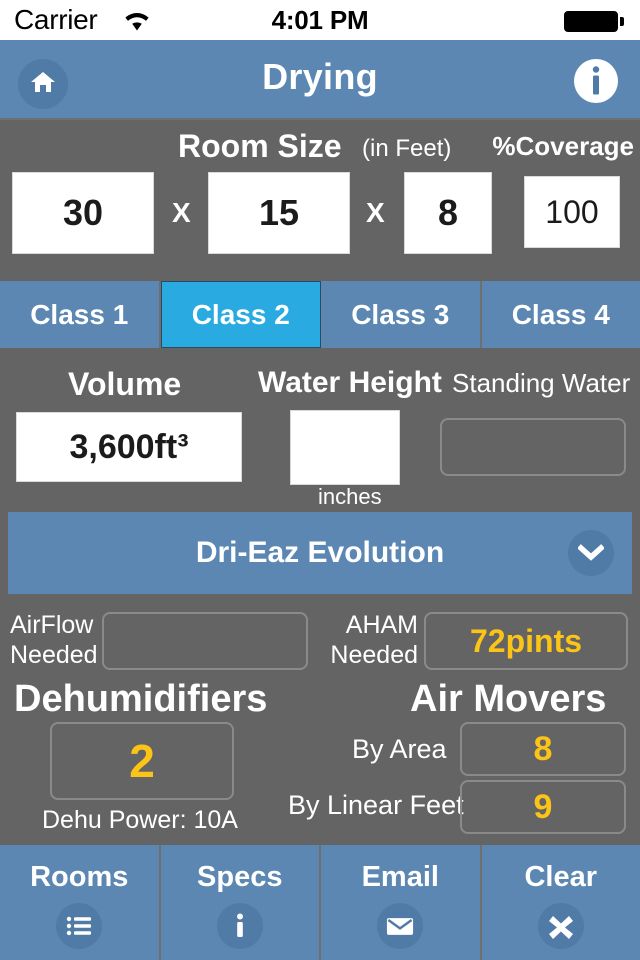  I want to click on room-width-input: 15, so click(279, 213).